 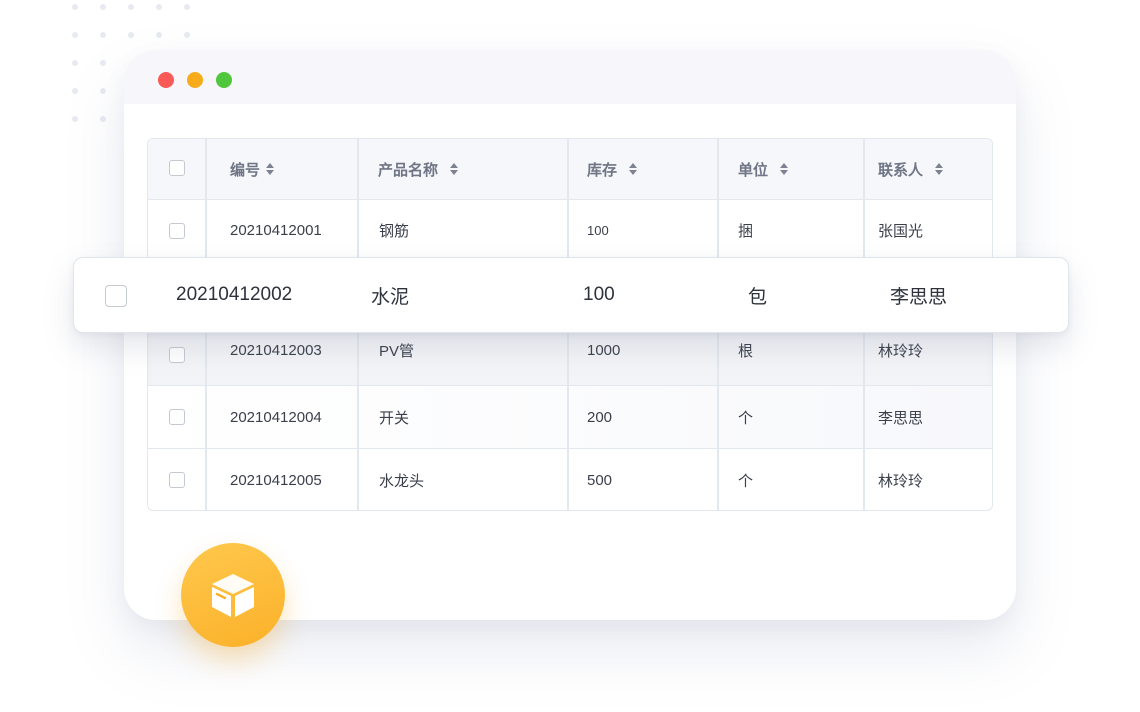 I want to click on cell-name: 钢筋, so click(x=394, y=231).